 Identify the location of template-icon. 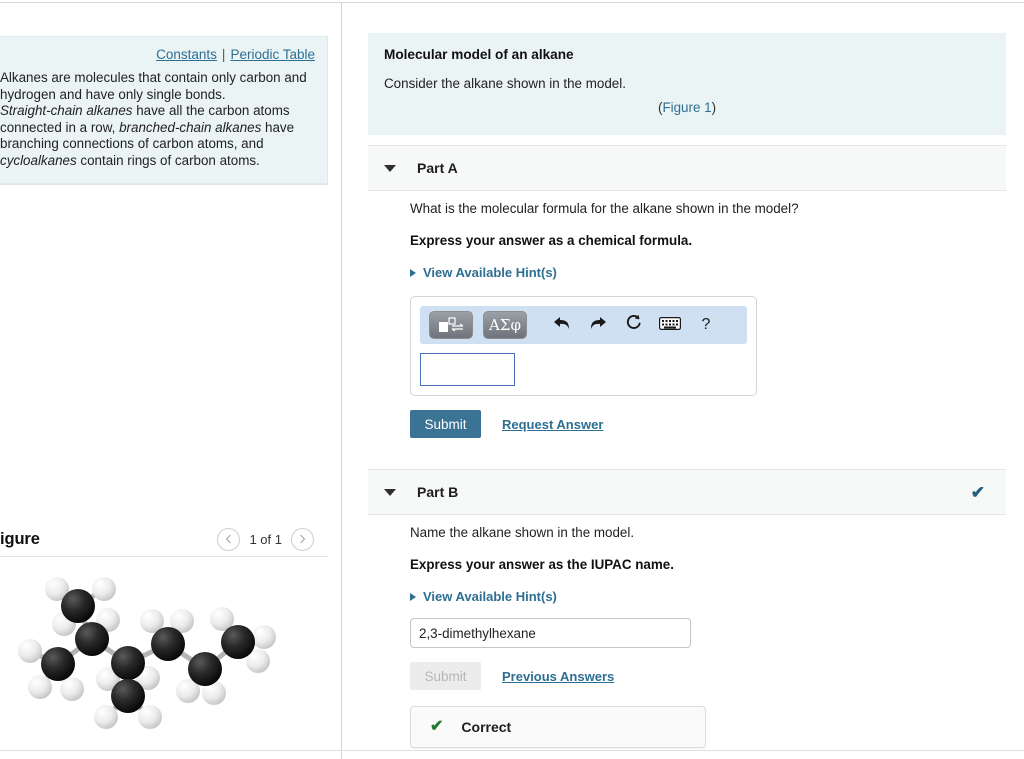
(451, 324).